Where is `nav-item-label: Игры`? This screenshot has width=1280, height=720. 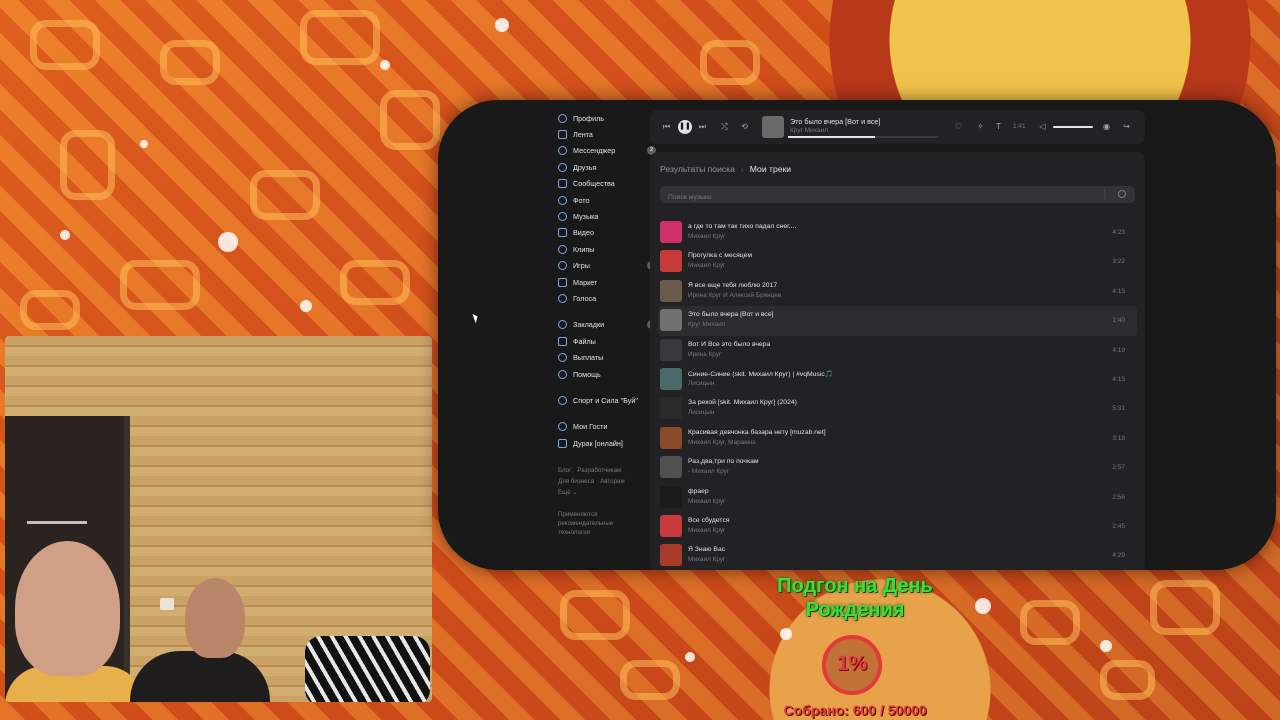 nav-item-label: Игры is located at coordinates (581, 266).